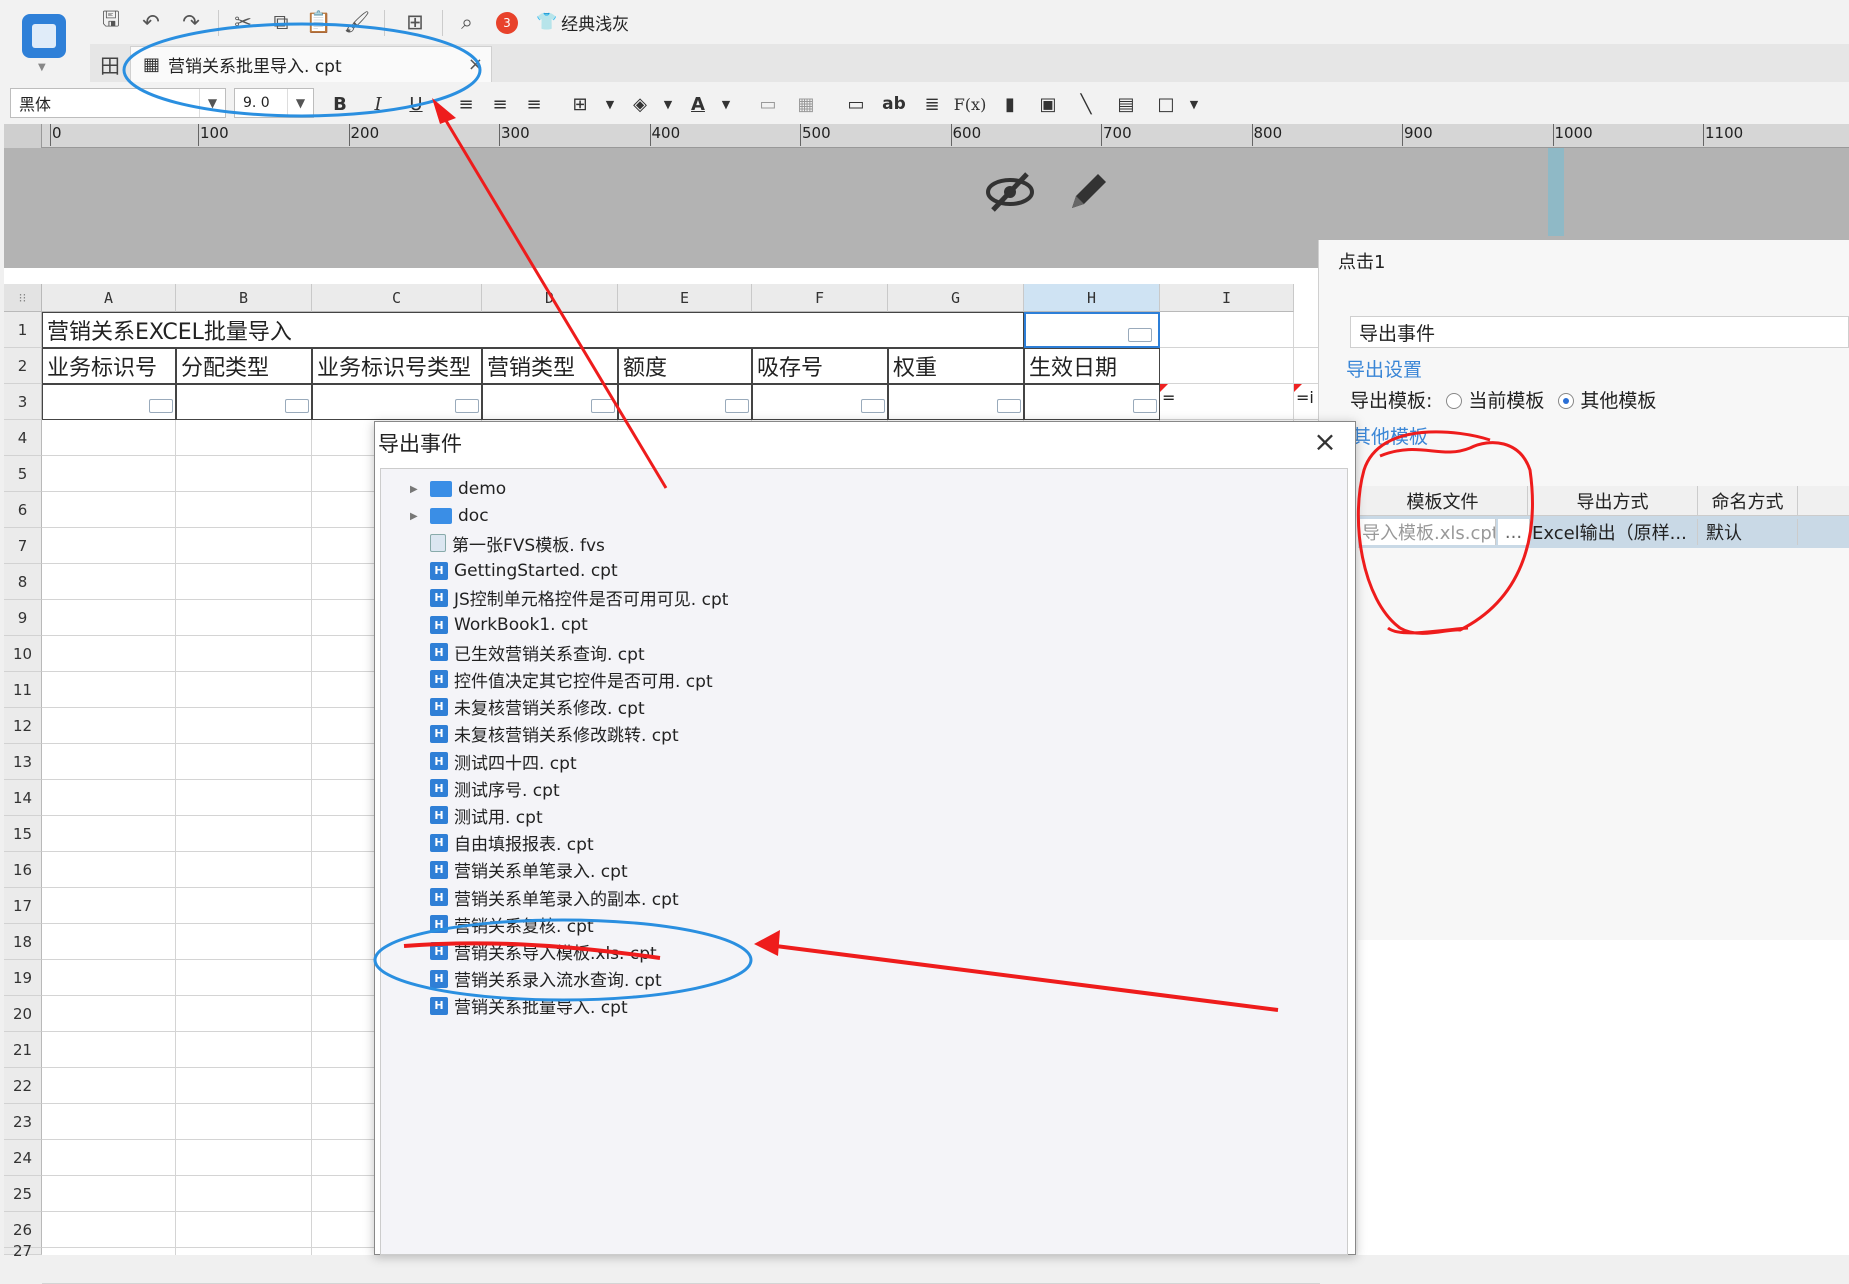  What do you see at coordinates (767, 943) in the screenshot?
I see `red-arrow-head-left` at bounding box center [767, 943].